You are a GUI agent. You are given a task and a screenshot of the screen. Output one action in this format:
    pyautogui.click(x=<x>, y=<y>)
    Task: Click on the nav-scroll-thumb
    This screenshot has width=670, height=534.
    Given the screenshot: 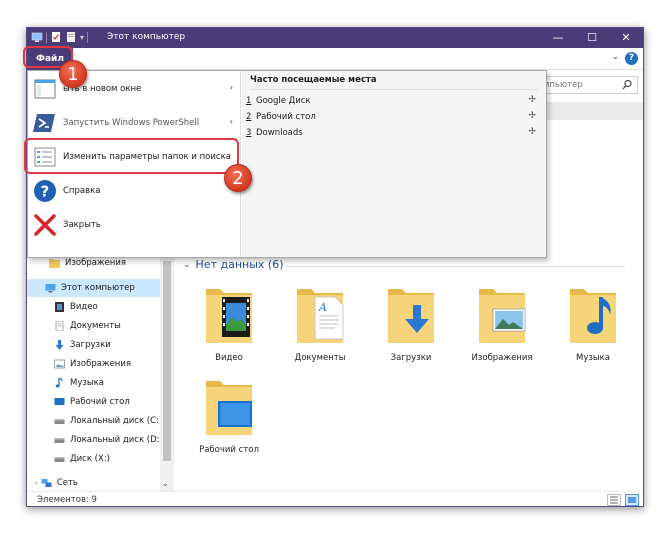 What is the action you would take?
    pyautogui.click(x=167, y=361)
    